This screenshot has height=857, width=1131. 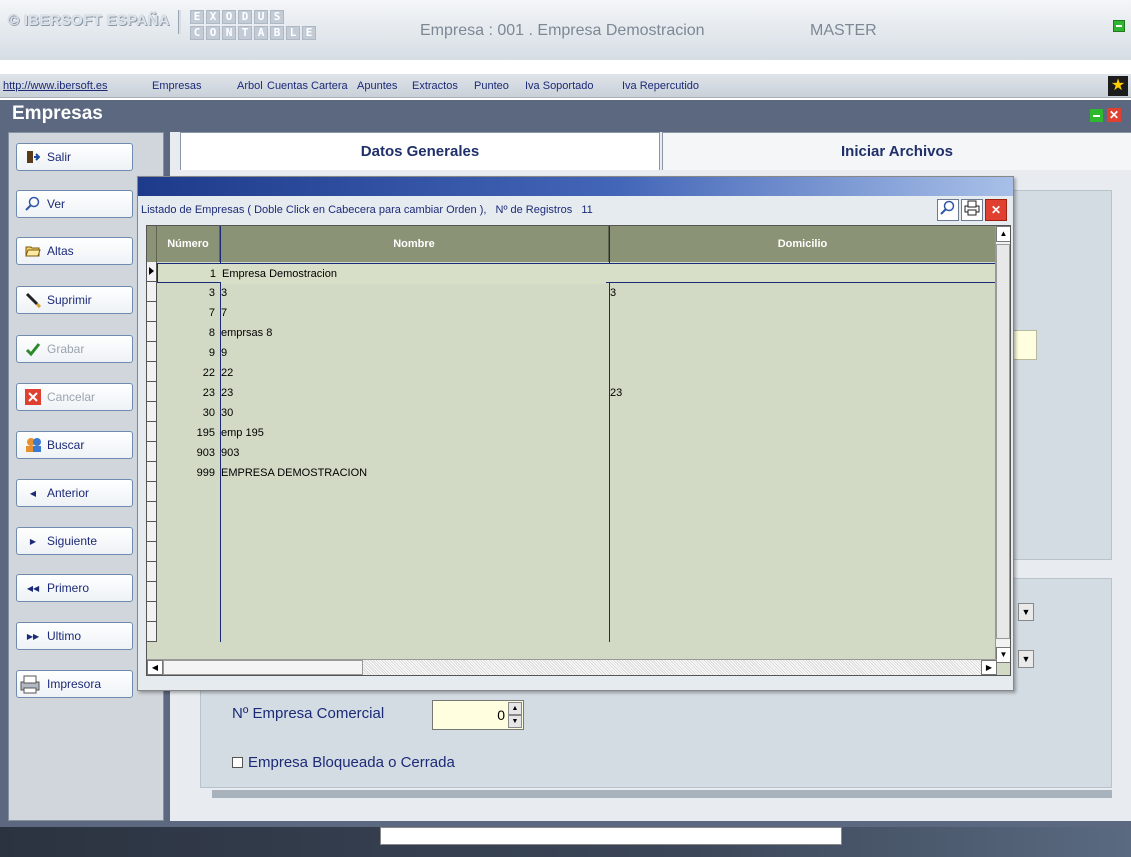 I want to click on dialog-toolbar: ✕, so click(x=972, y=210).